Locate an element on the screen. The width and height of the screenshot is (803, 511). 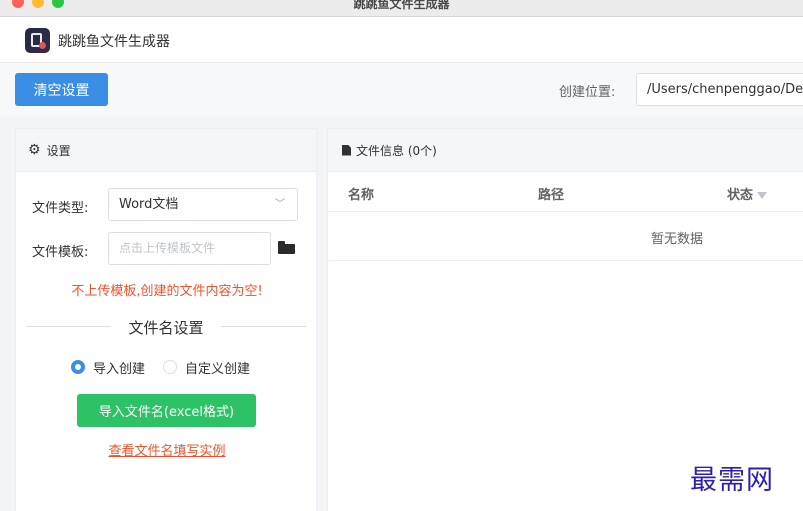
file-type-select: Word文档 ﹀ is located at coordinates (203, 204).